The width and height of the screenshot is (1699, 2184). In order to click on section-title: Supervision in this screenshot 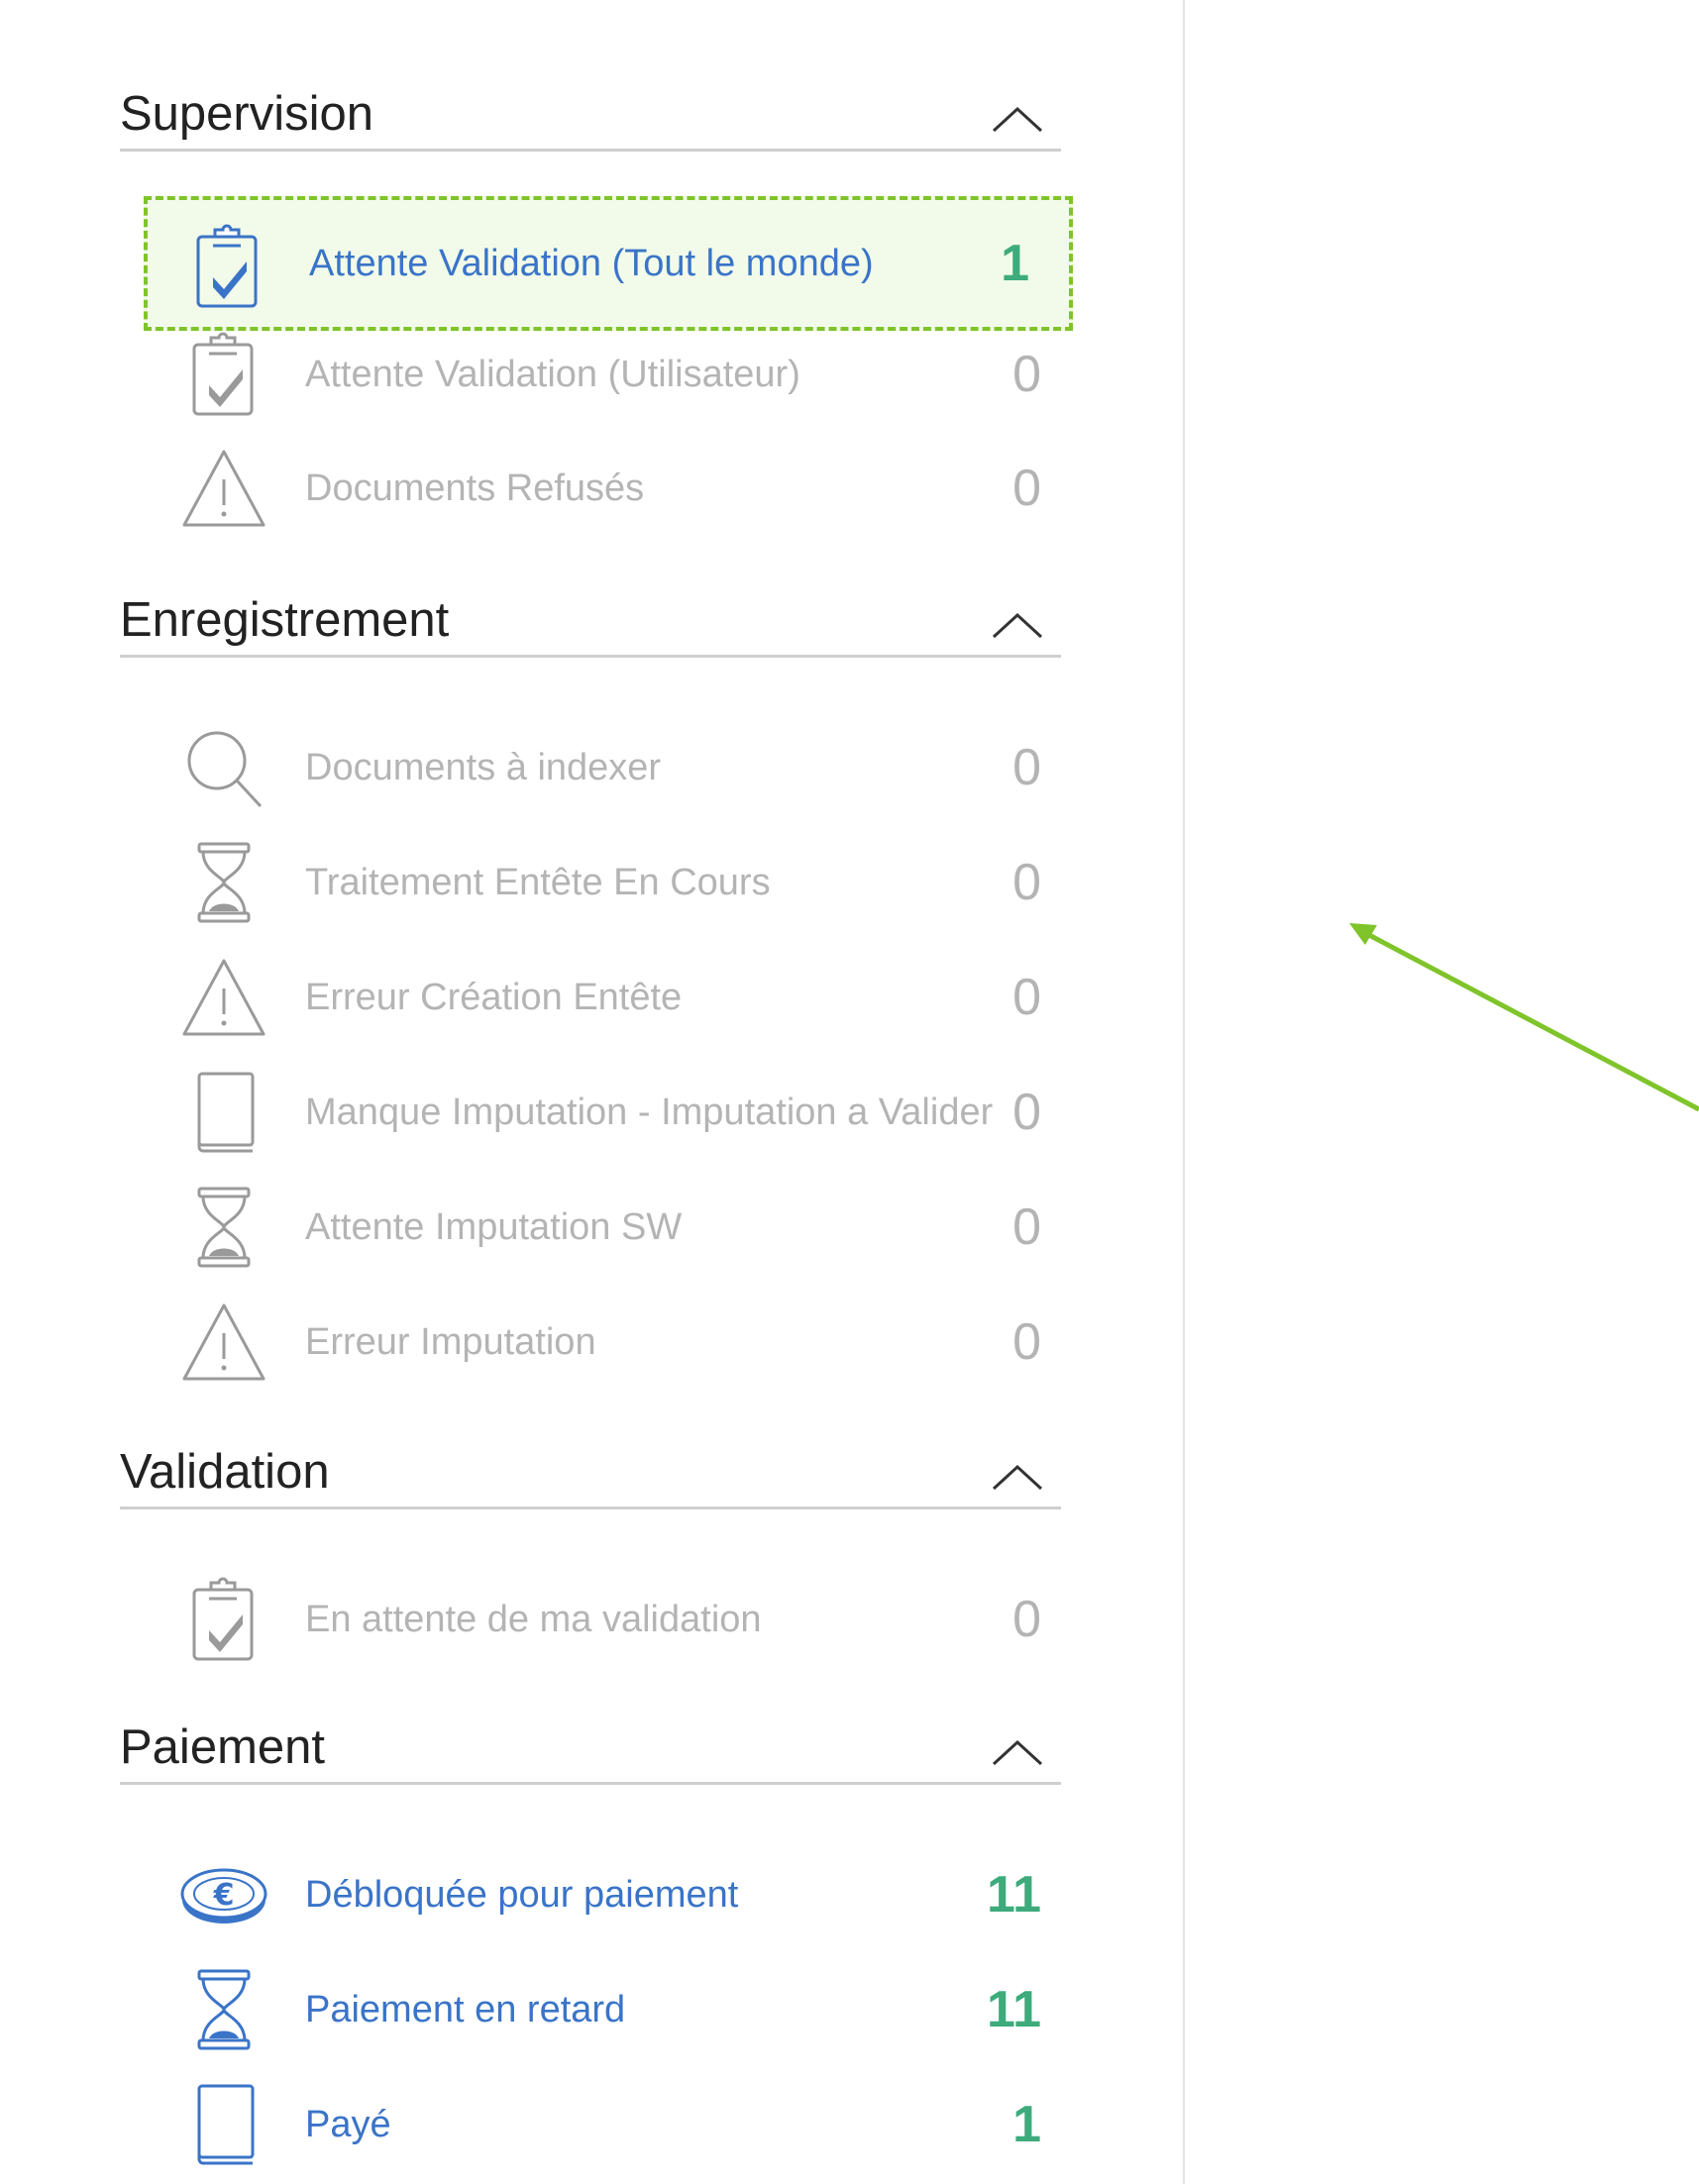, I will do `click(247, 114)`.